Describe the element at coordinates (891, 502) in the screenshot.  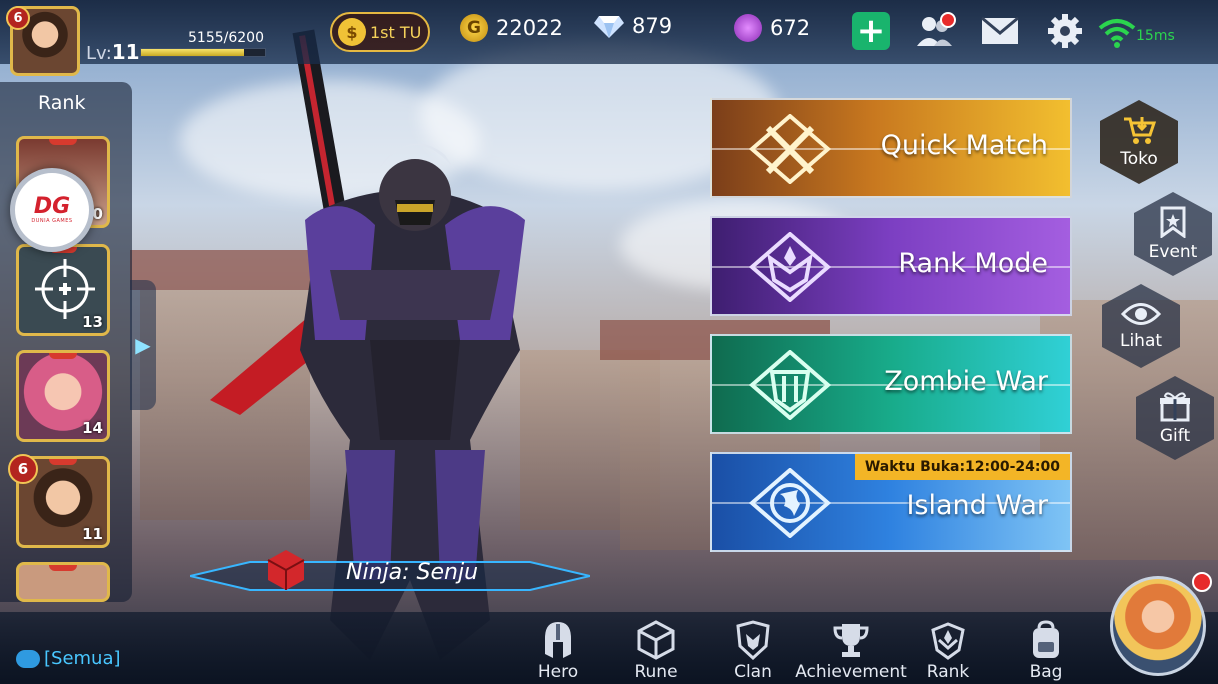
I see `island-war-button: Waktu Buka:12:00-24:00 Island War` at that location.